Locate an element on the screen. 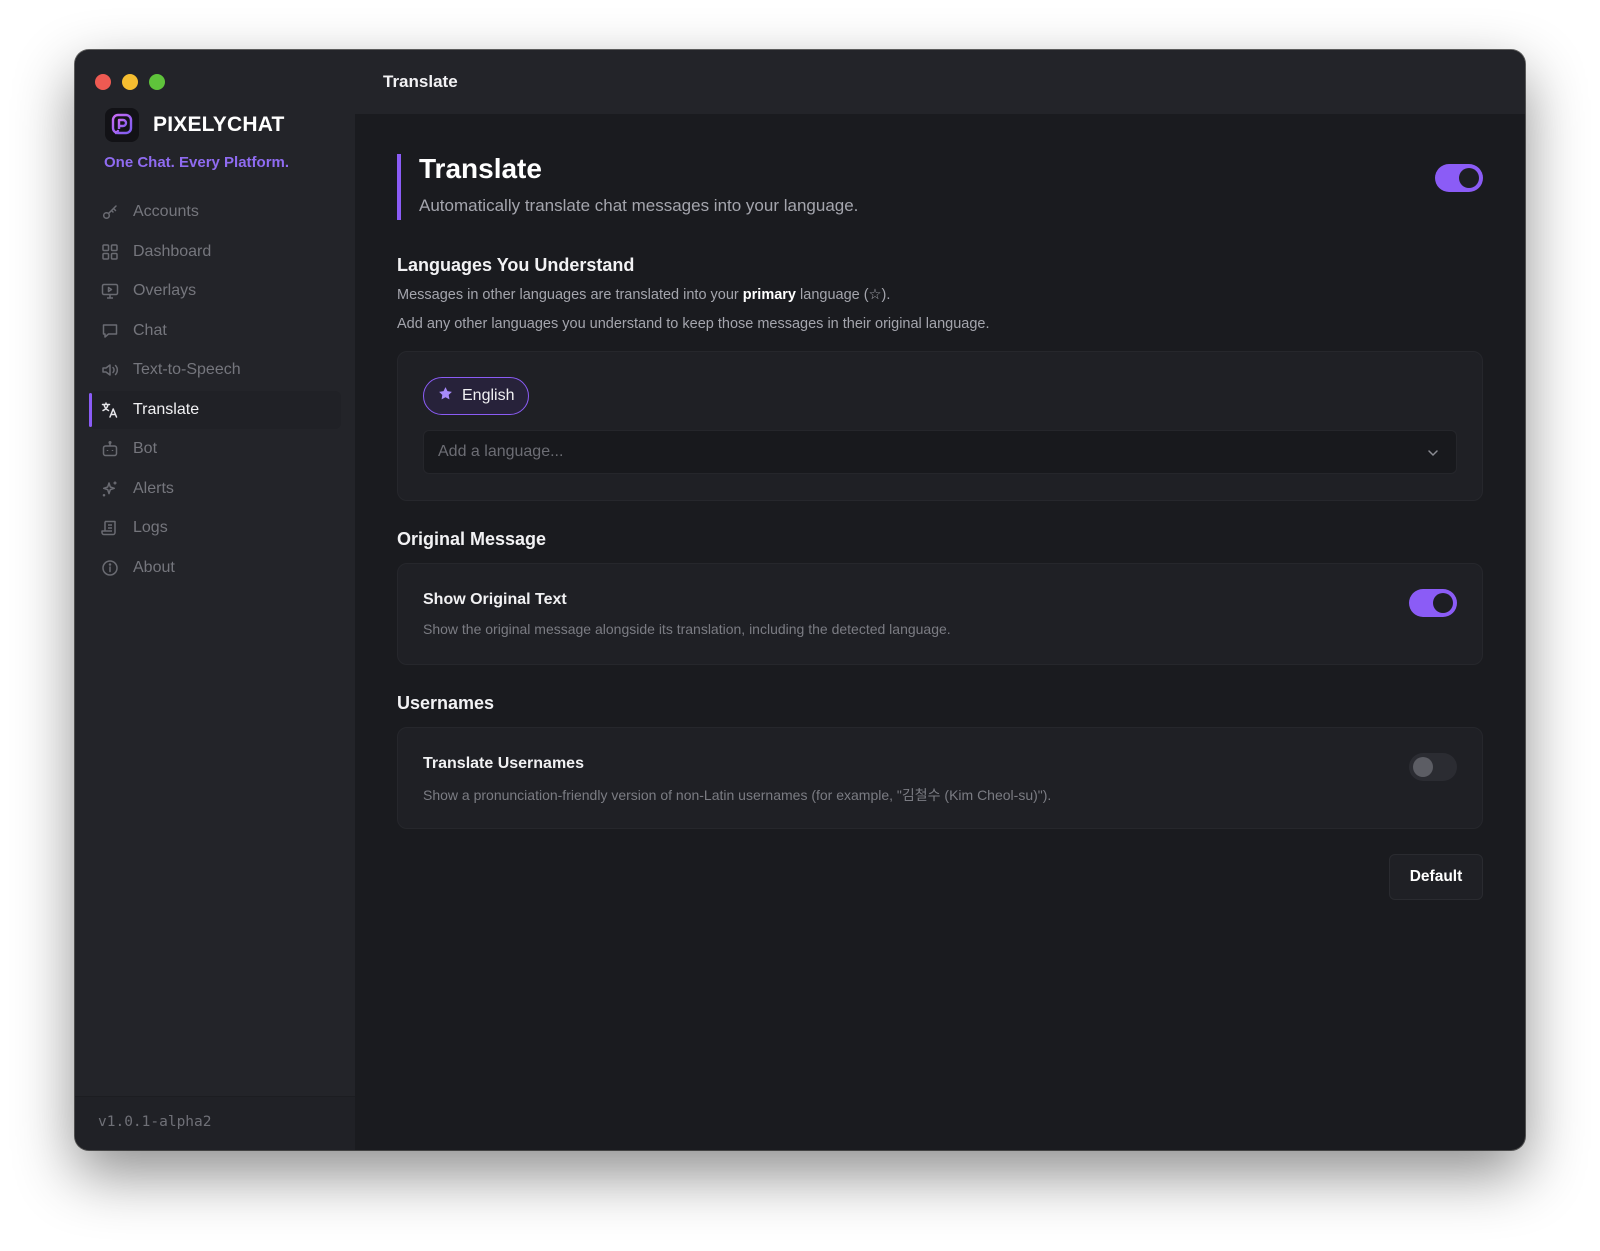 The image size is (1600, 1251). primary-emphasis: primary is located at coordinates (769, 295).